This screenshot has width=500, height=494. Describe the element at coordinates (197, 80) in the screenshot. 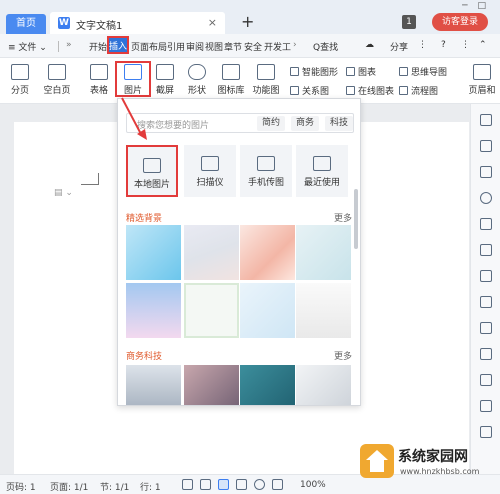

I see `shape-button: 形状` at that location.